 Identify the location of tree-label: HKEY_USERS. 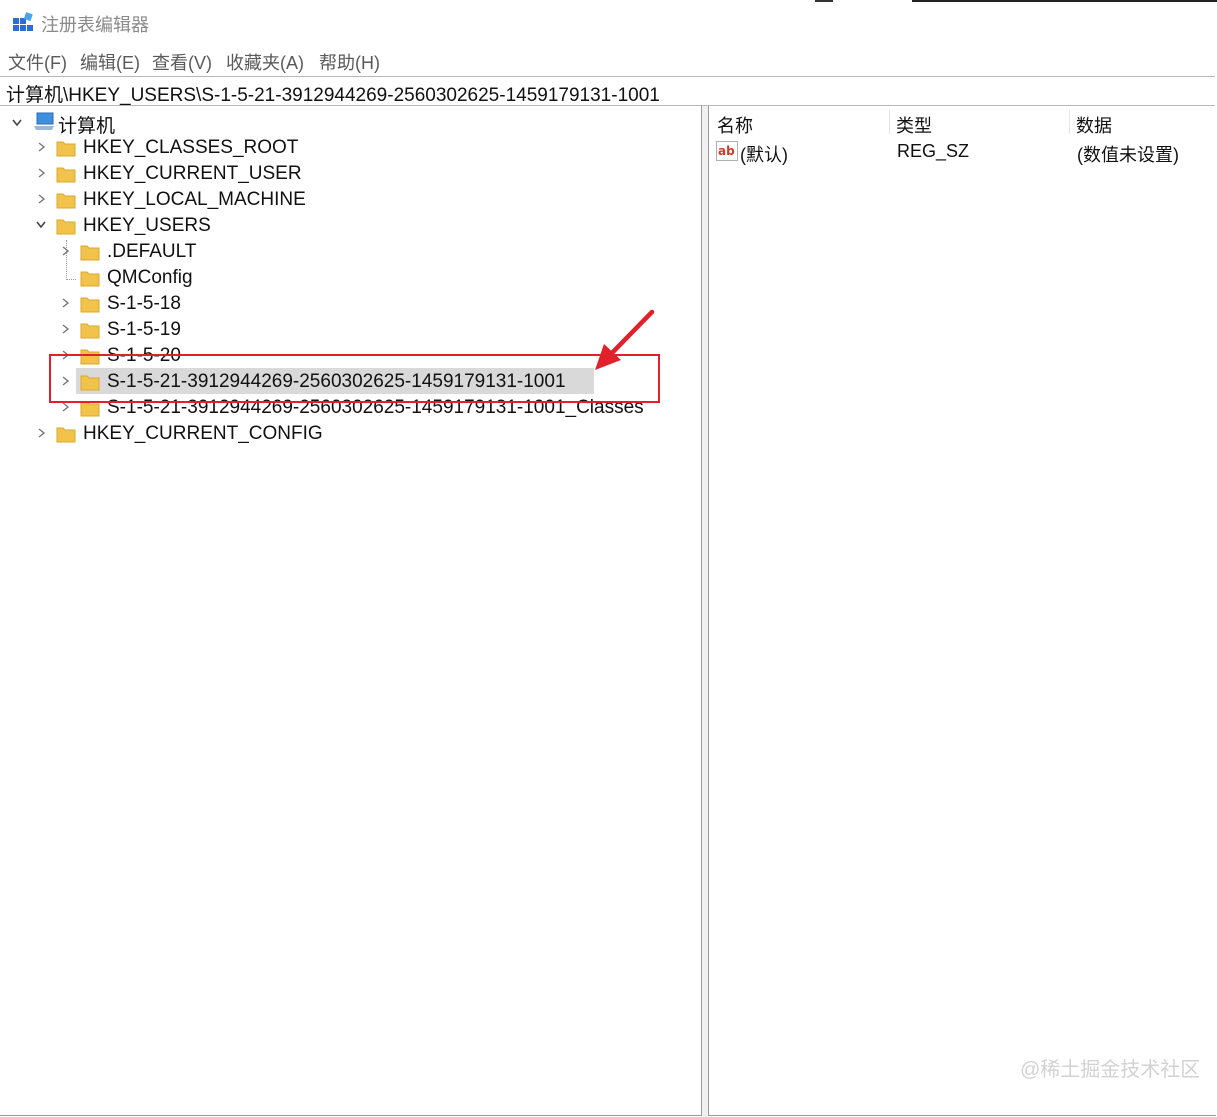
(147, 225).